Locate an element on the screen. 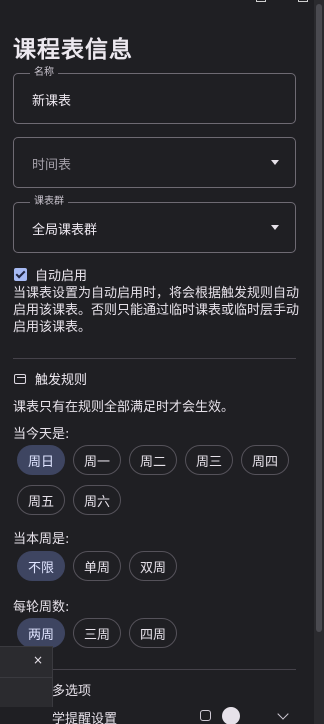 This screenshot has width=324, height=724. chevron-down-icon is located at coordinates (283, 714).